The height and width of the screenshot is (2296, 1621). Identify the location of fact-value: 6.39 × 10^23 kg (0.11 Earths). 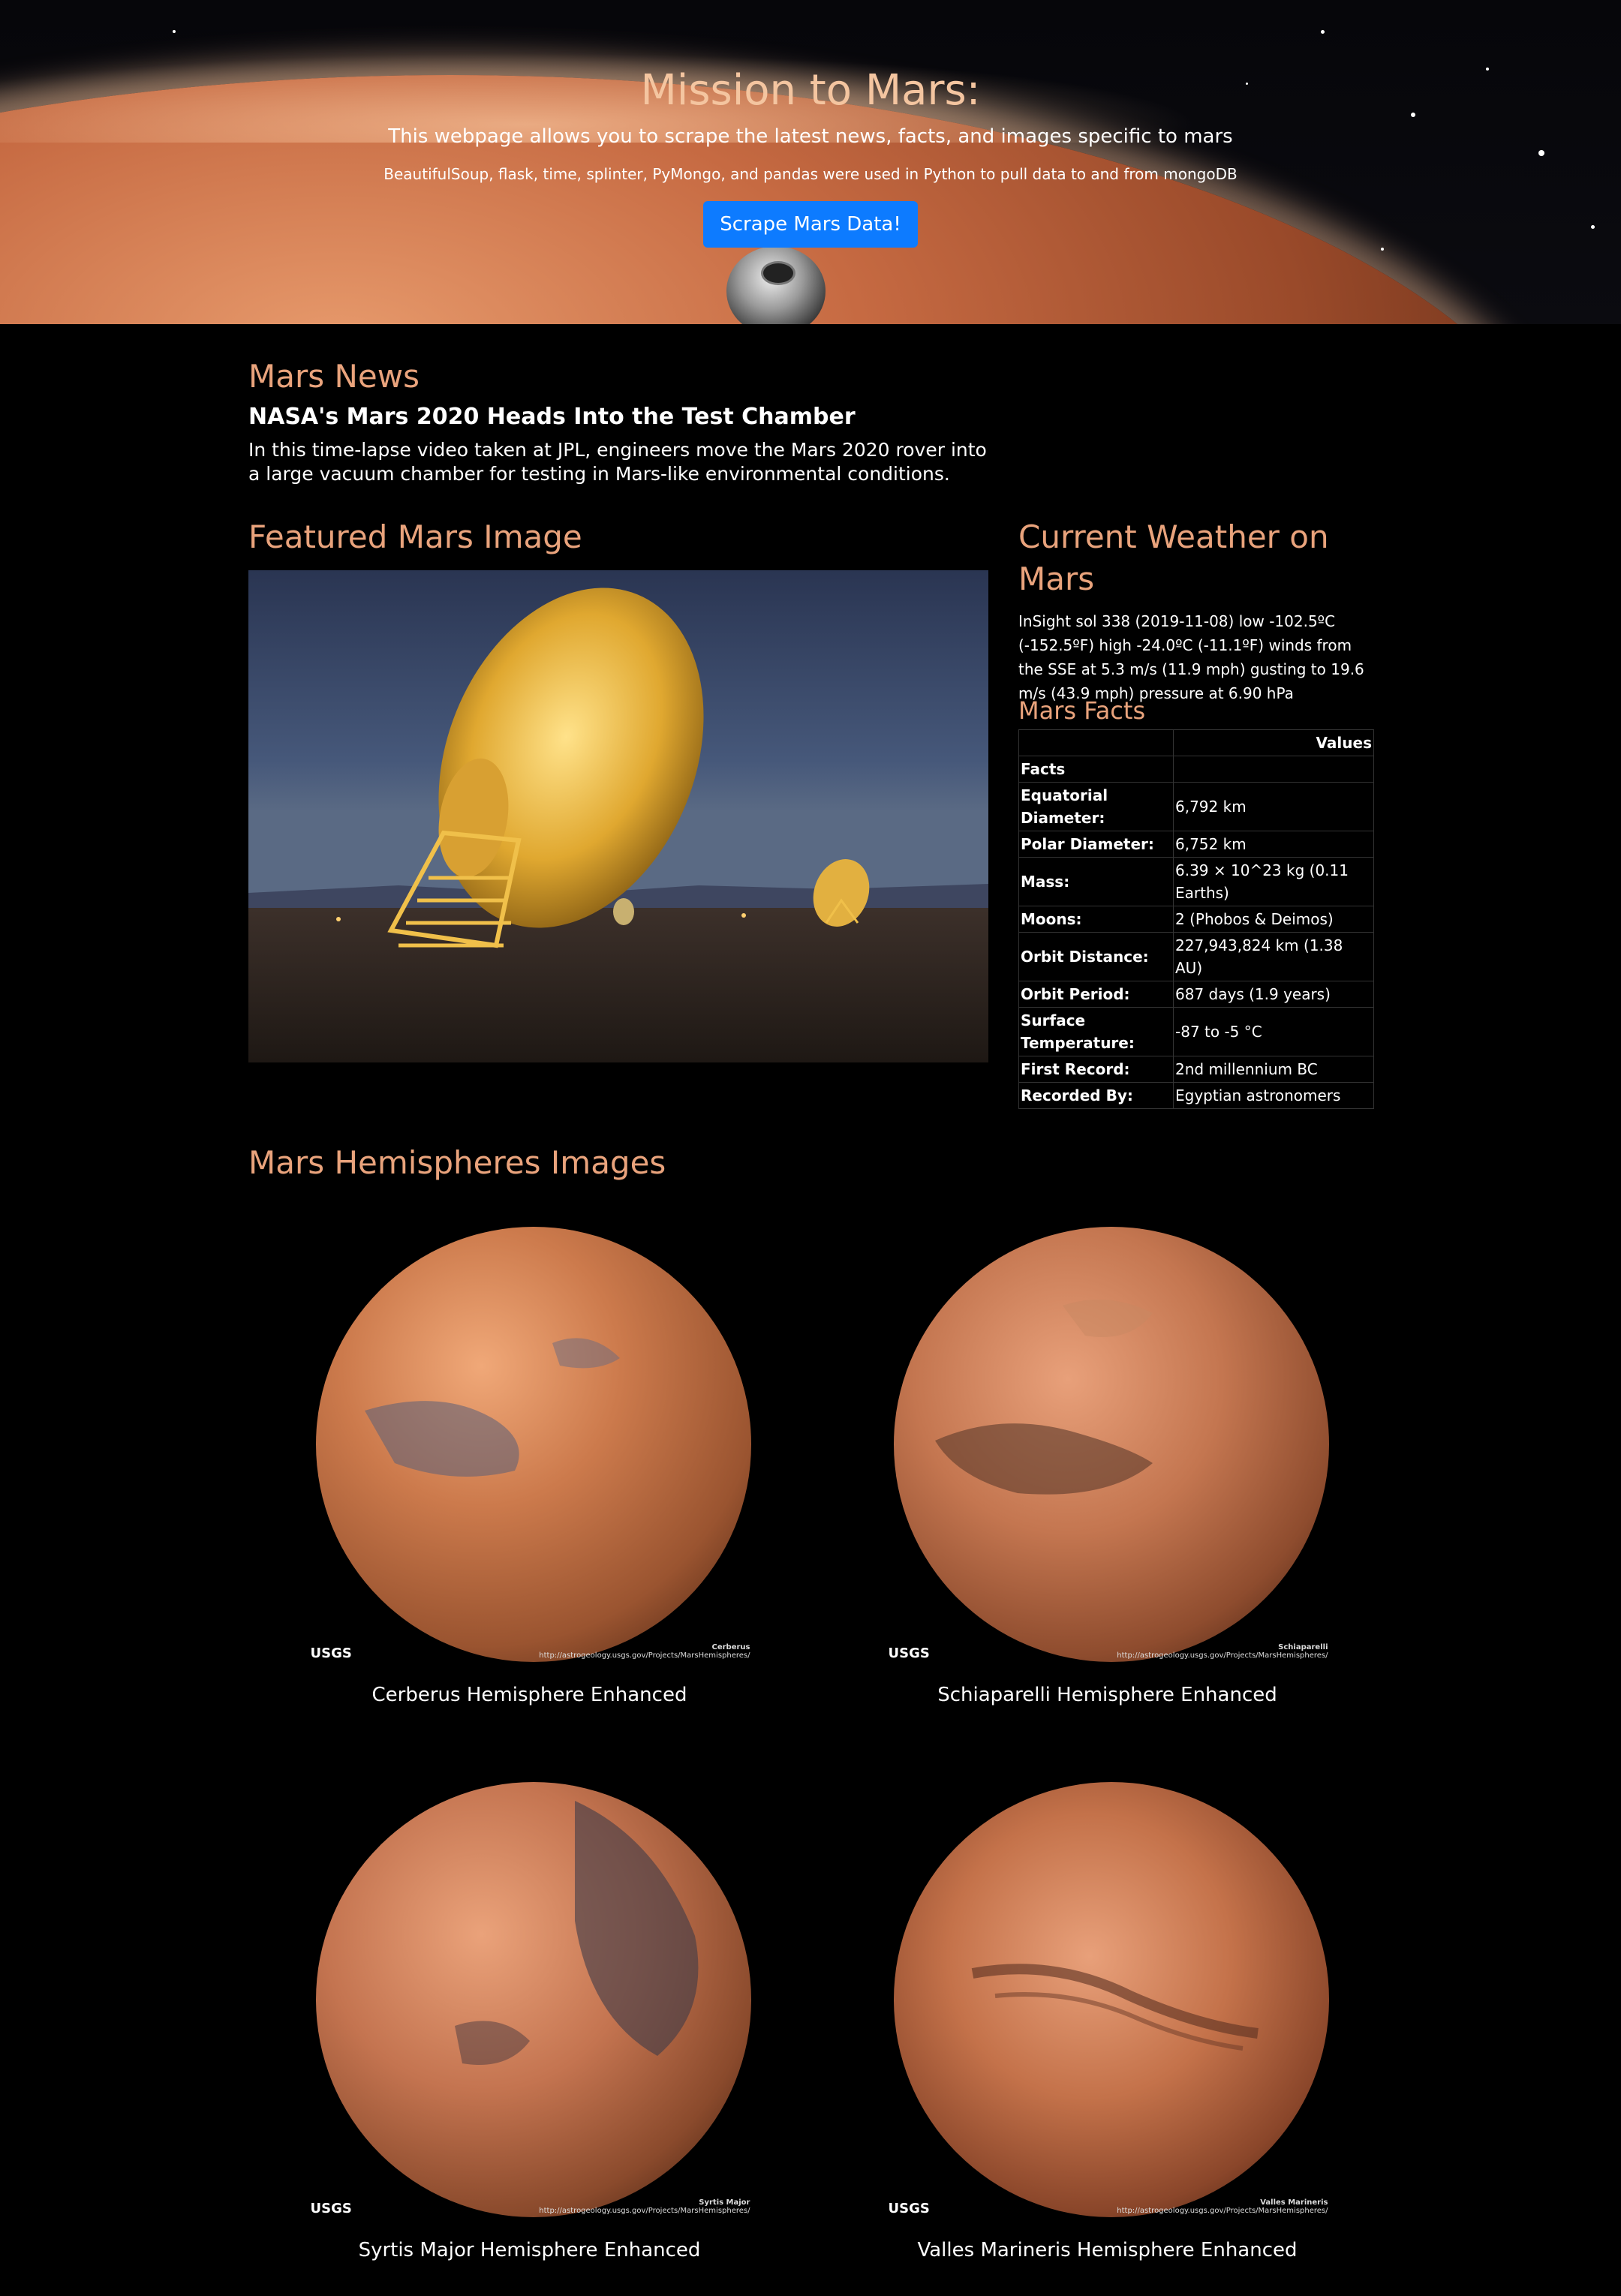
(1273, 882).